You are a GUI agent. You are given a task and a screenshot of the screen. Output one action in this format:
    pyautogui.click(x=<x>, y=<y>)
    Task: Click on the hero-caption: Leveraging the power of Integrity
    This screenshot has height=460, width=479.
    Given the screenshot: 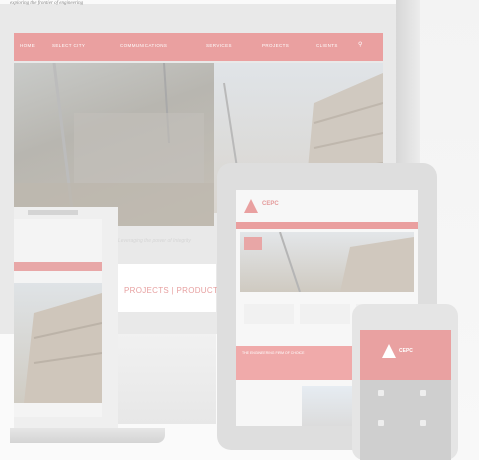 What is the action you would take?
    pyautogui.click(x=154, y=241)
    